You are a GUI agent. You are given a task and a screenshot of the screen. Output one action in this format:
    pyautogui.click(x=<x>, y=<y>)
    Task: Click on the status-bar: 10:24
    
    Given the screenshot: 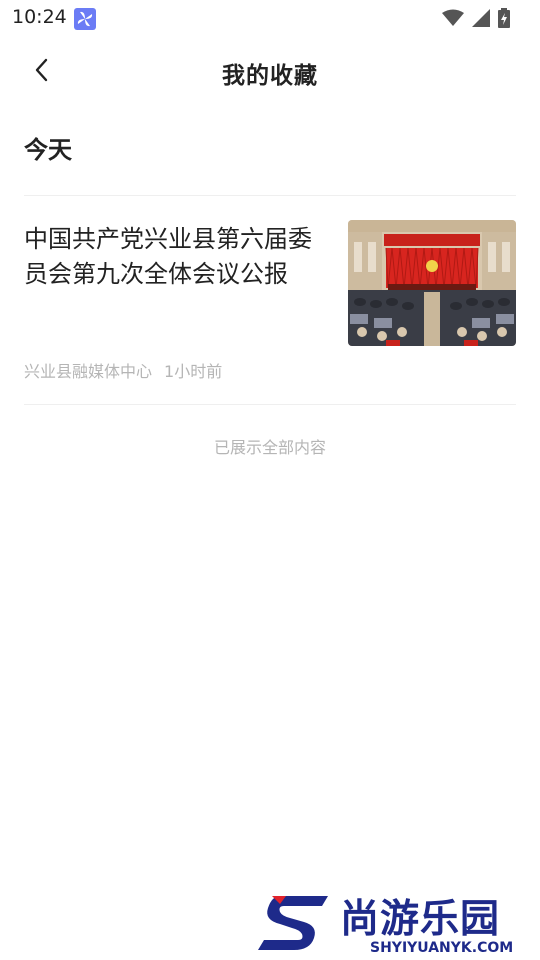 What is the action you would take?
    pyautogui.click(x=270, y=18)
    